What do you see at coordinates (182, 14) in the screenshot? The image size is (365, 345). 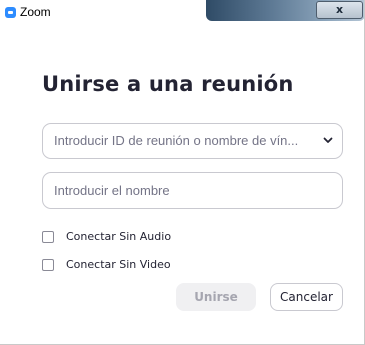 I see `title-bar: Zoom x` at bounding box center [182, 14].